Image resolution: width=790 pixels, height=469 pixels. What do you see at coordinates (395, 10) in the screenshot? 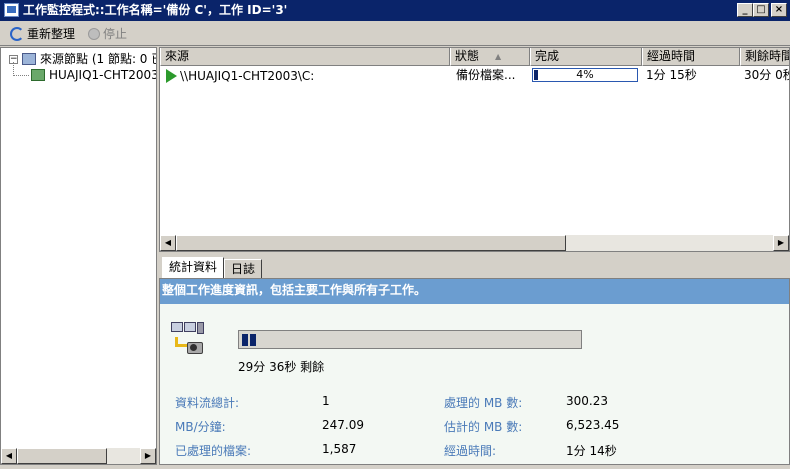
I see `title-bar: 工作監控程式::工作名稱='備份 C'，工作 ID='3' _ □ ×` at bounding box center [395, 10].